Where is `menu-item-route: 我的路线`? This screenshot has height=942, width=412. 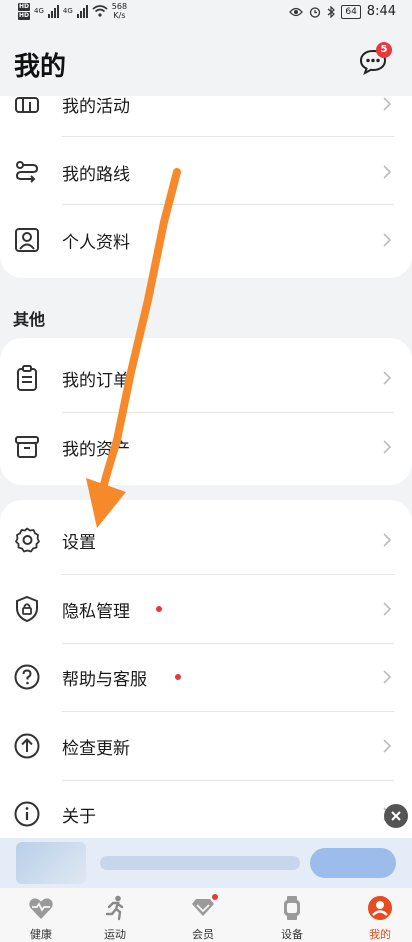 menu-item-route: 我的路线 is located at coordinates (206, 172).